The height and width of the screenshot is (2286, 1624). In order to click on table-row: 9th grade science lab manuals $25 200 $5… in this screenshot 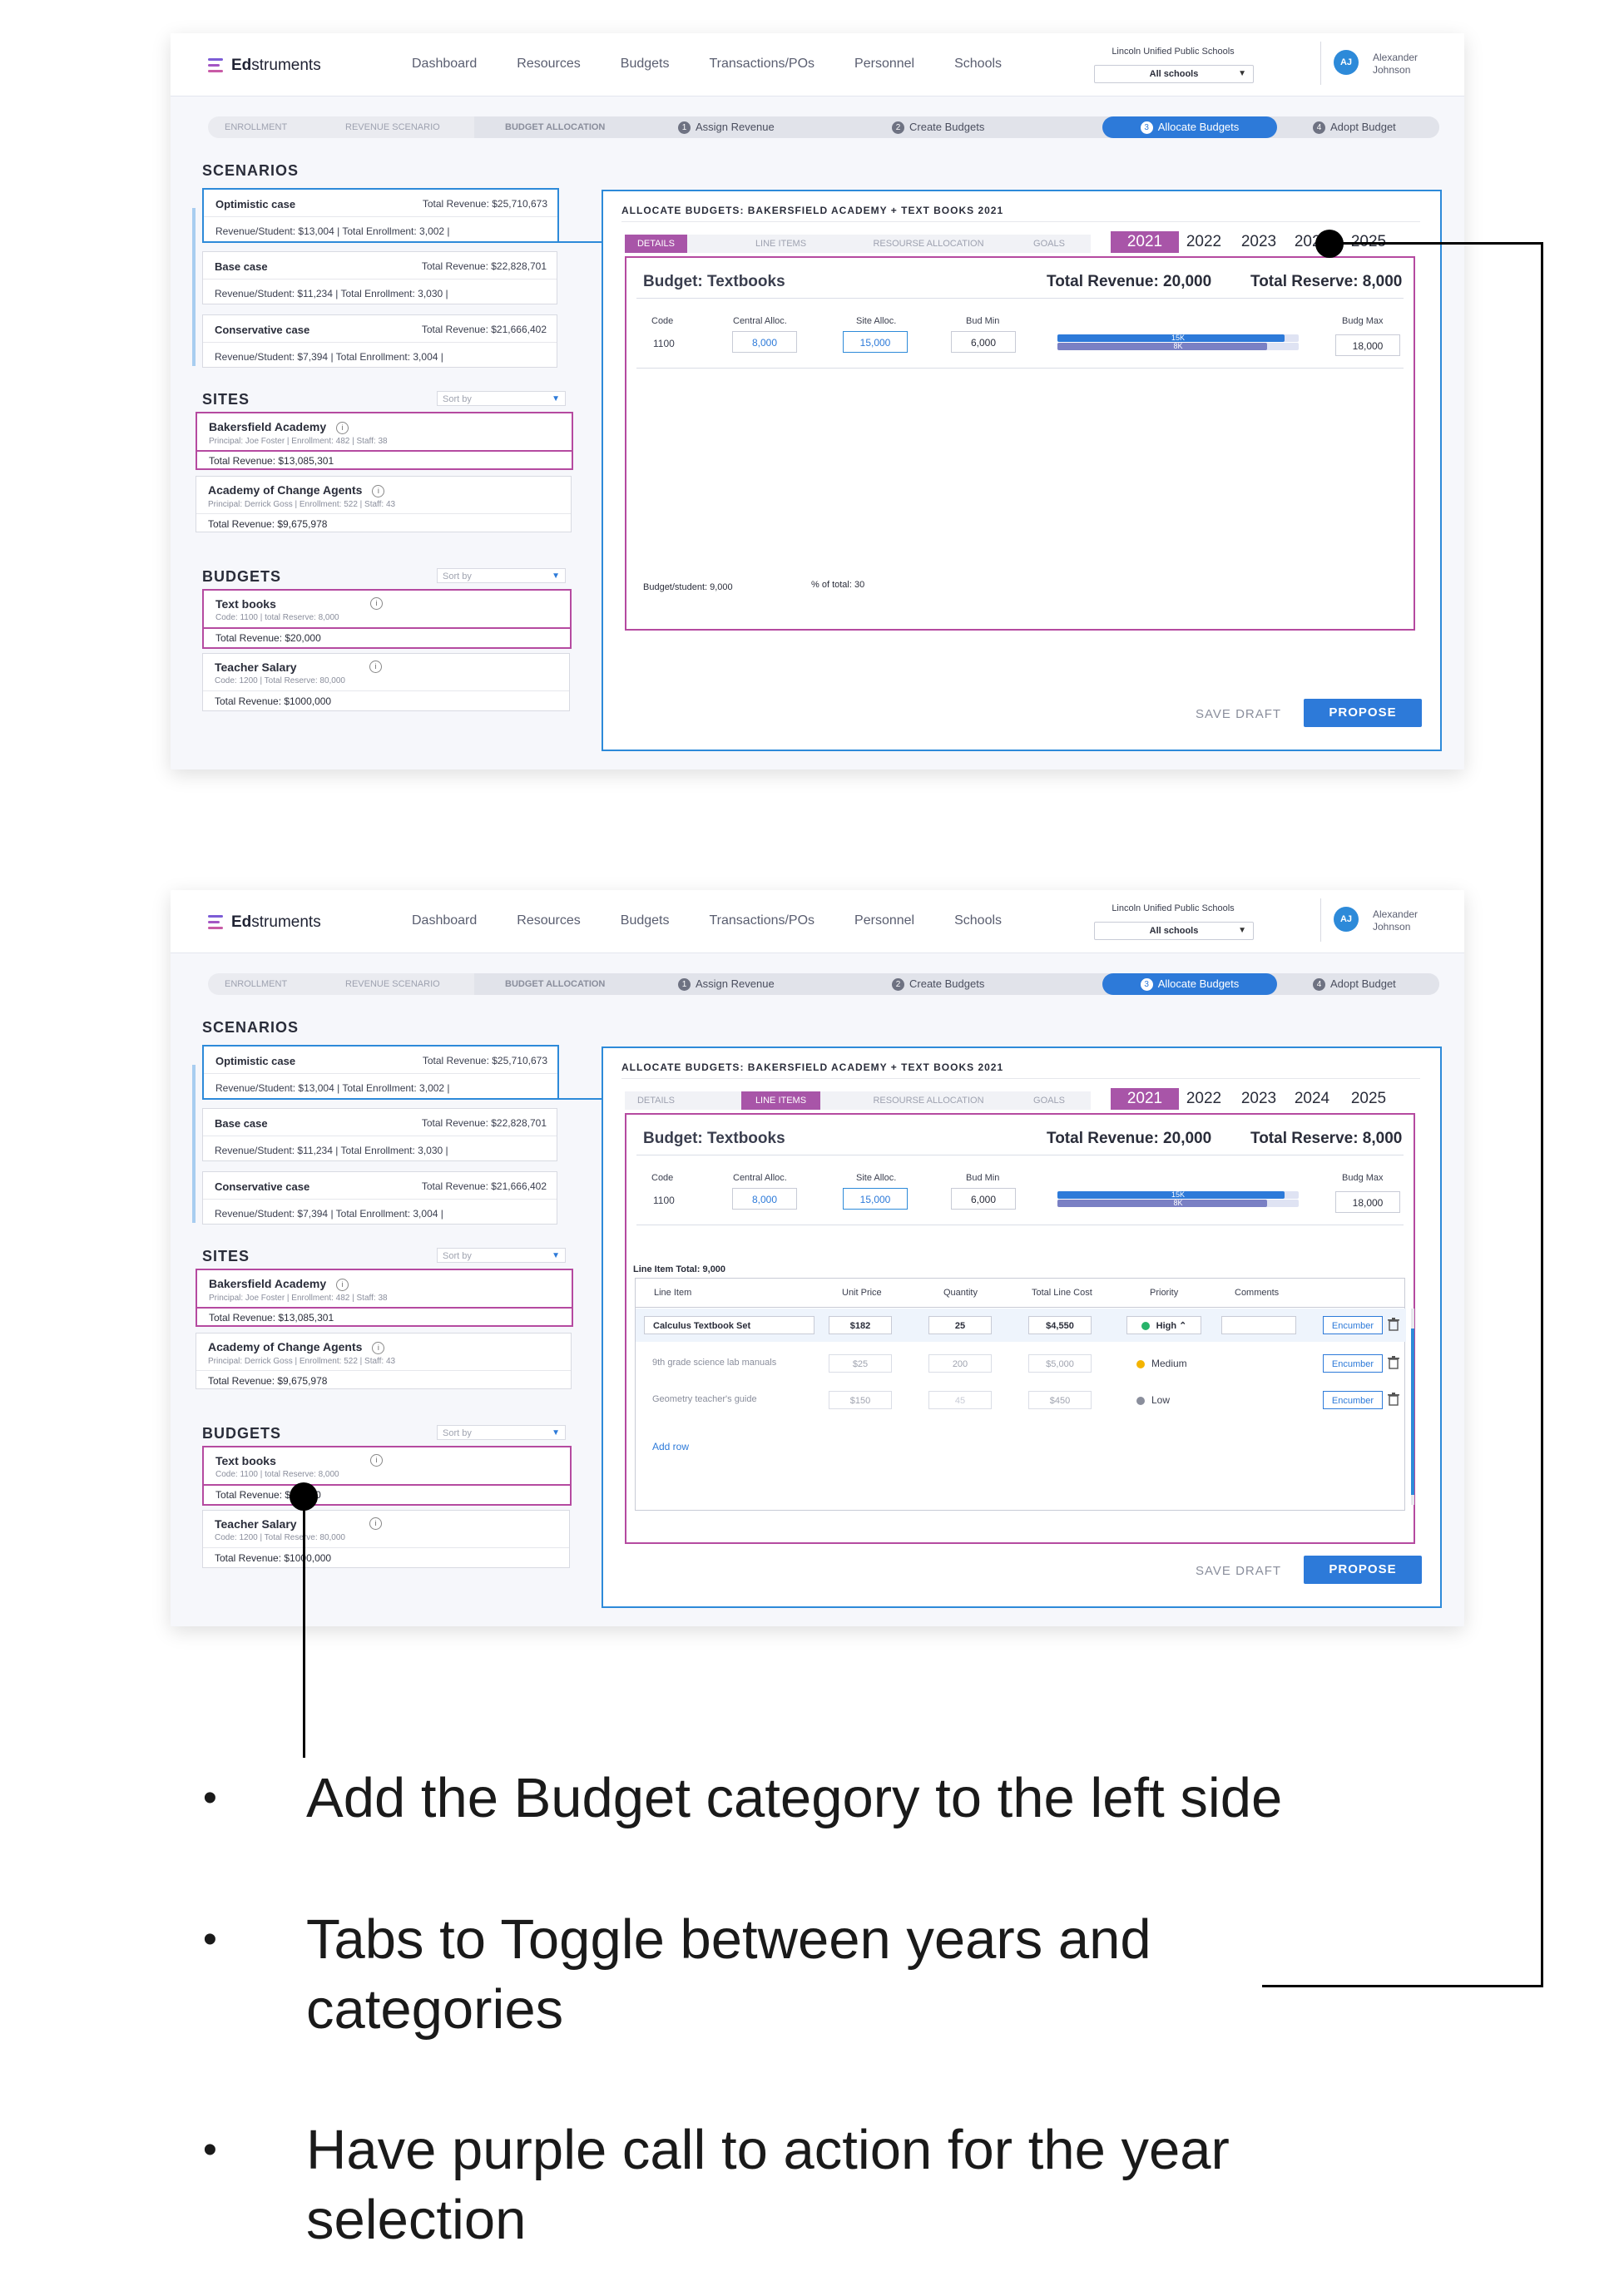, I will do `click(1021, 1363)`.